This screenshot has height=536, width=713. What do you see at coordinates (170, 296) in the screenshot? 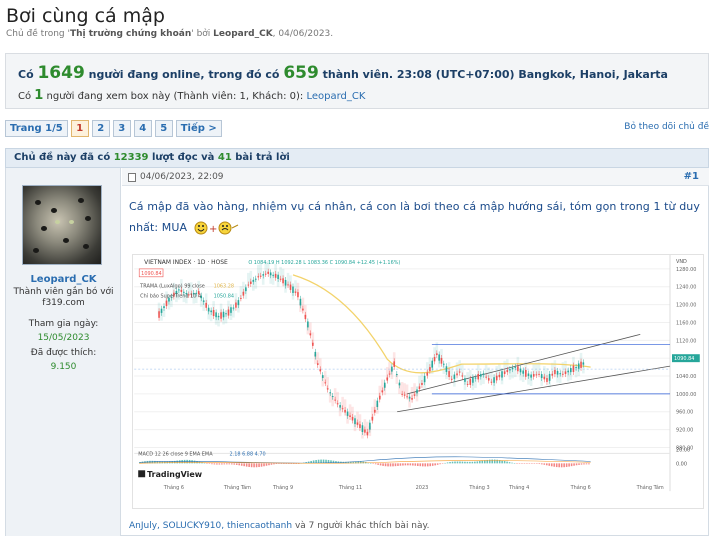
I see `supertrend-label: Chỉ báo SuperTrend 10 4` at bounding box center [170, 296].